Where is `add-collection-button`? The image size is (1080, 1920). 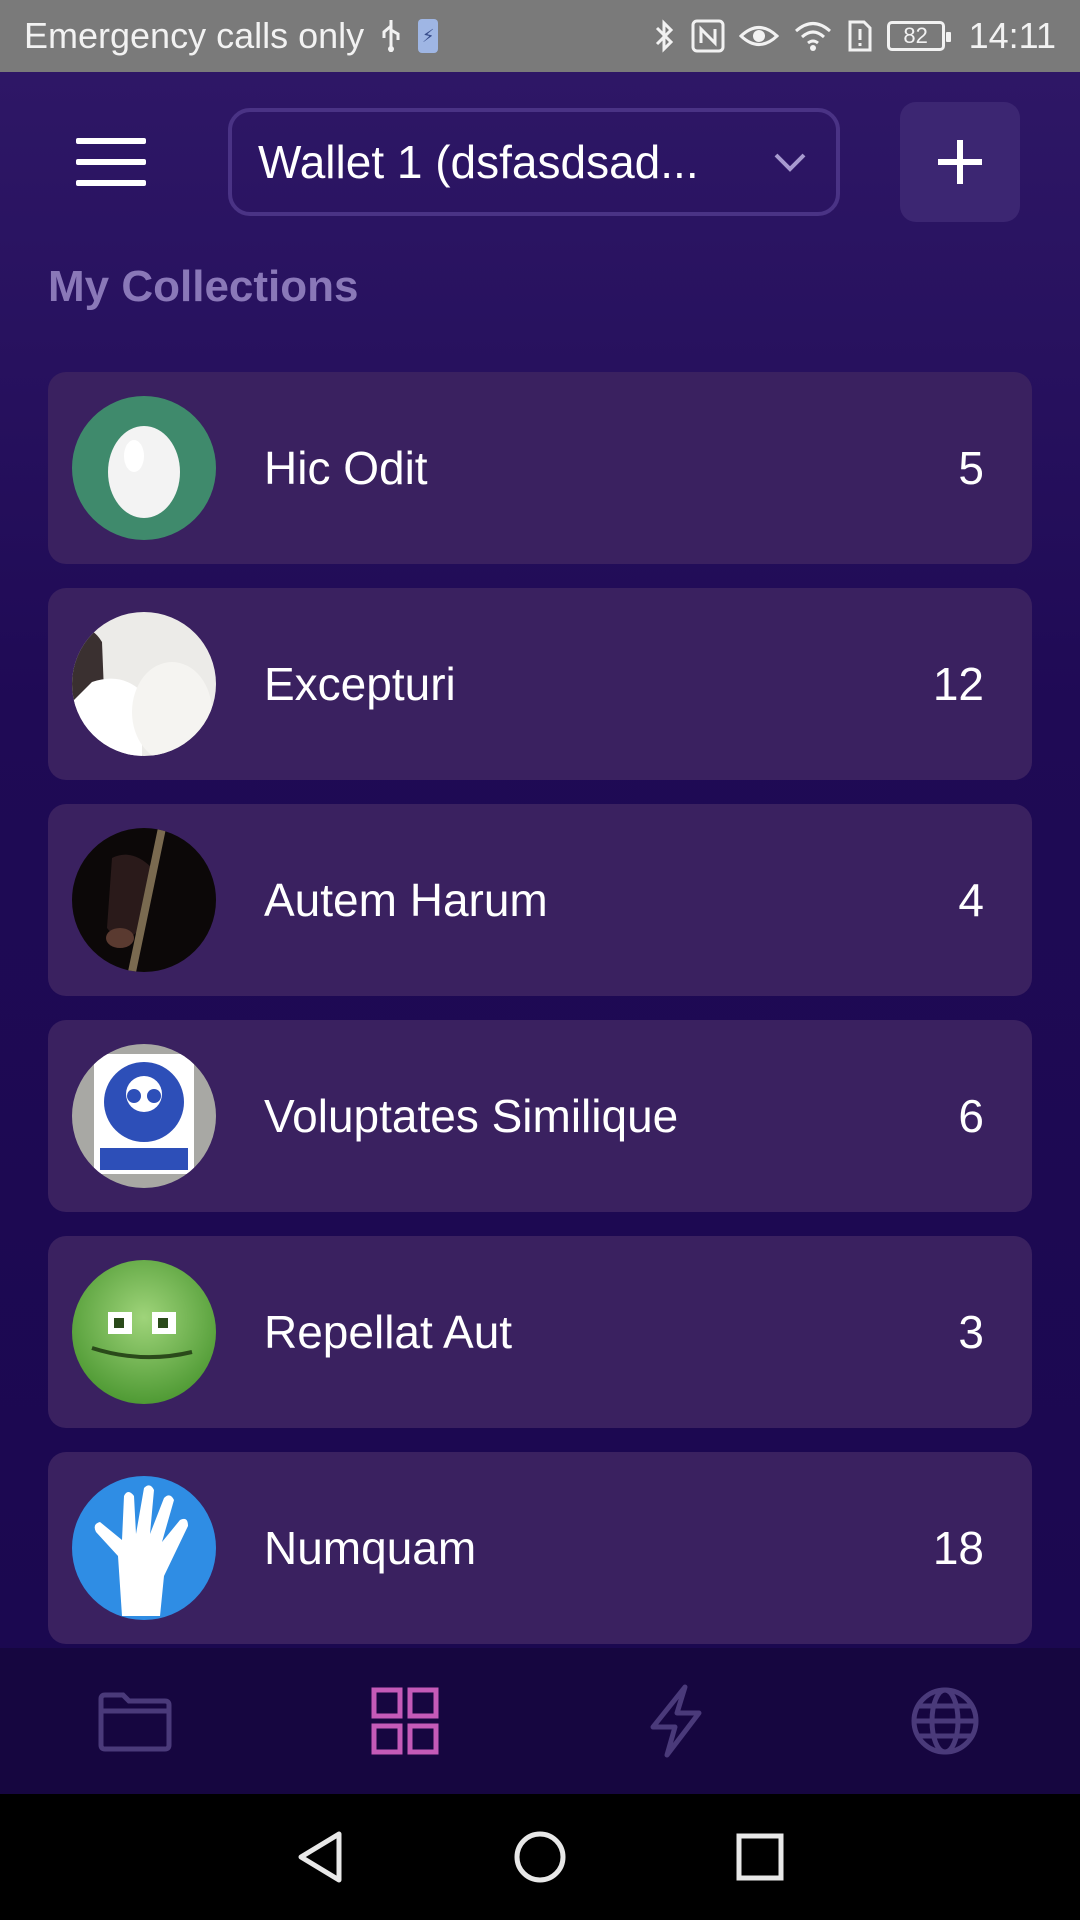 add-collection-button is located at coordinates (960, 162).